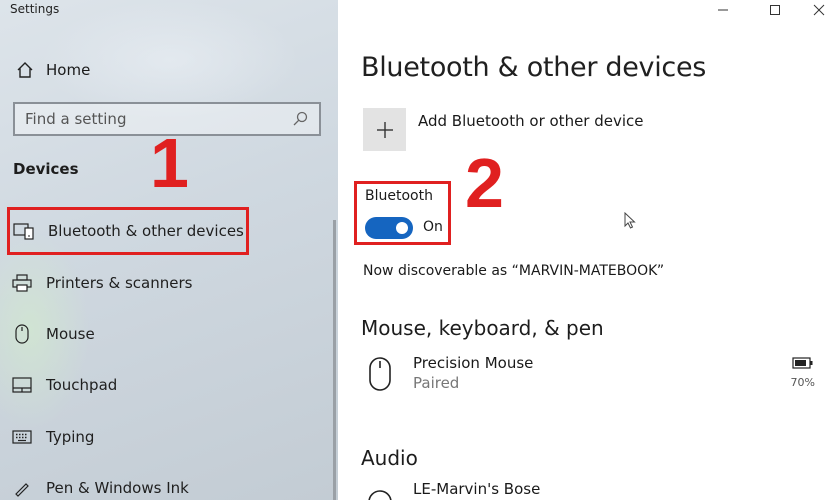 This screenshot has height=500, width=840. What do you see at coordinates (484, 183) in the screenshot?
I see `annotation-marker-2: 2` at bounding box center [484, 183].